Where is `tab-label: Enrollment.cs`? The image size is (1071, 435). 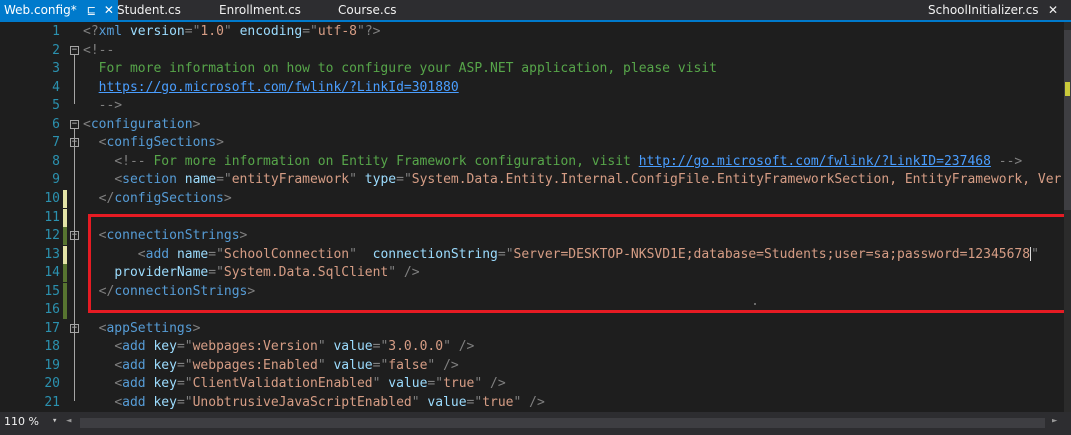
tab-label: Enrollment.cs is located at coordinates (260, 10).